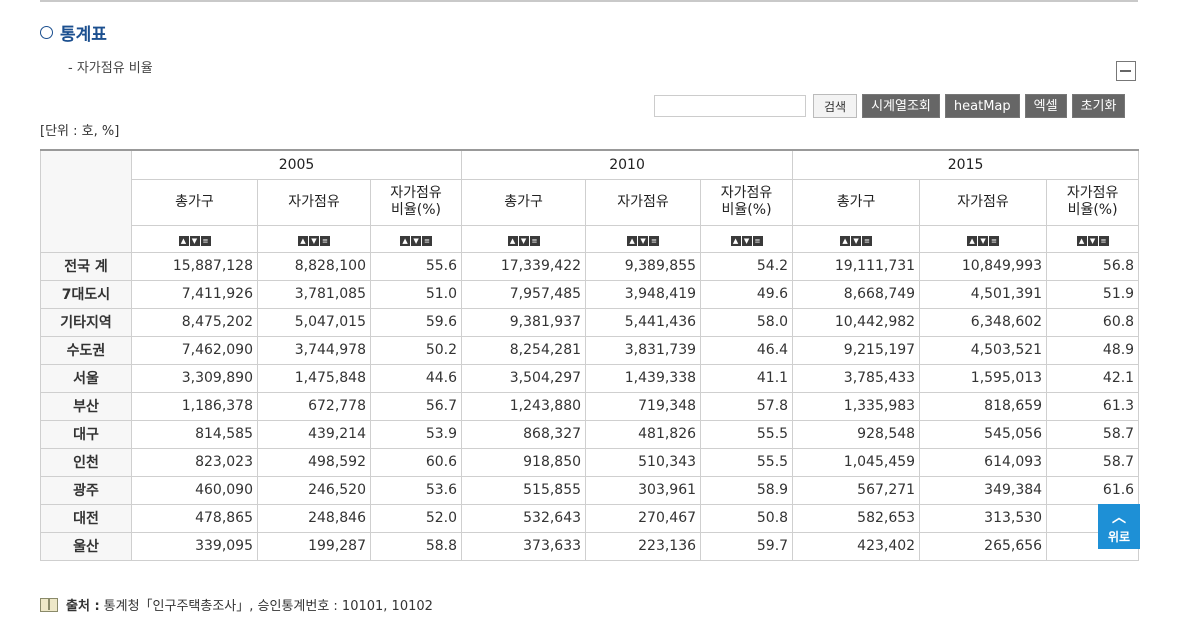 The width and height of the screenshot is (1179, 620). Describe the element at coordinates (1093, 266) in the screenshot. I see `table-cell: 56.8` at that location.